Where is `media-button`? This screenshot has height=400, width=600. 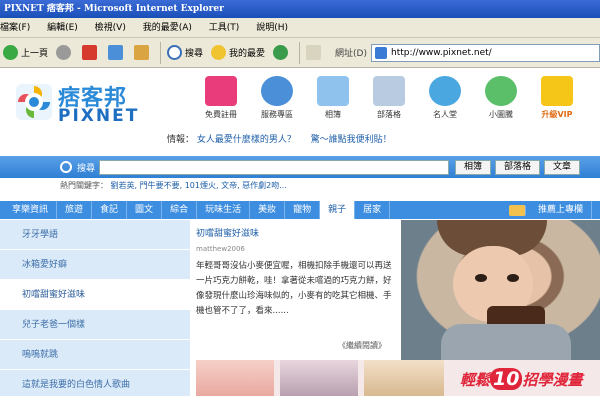
media-button is located at coordinates (282, 53).